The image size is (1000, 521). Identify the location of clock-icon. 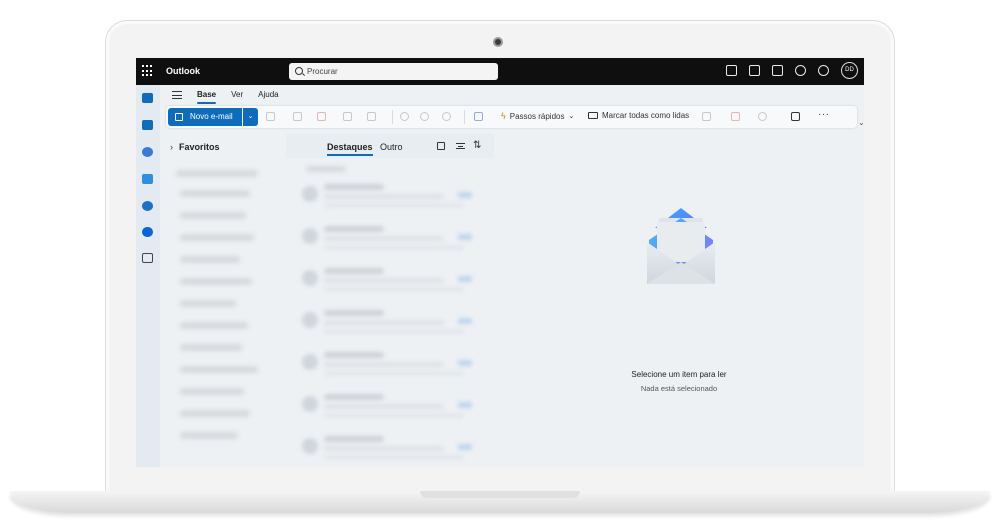
(762, 116).